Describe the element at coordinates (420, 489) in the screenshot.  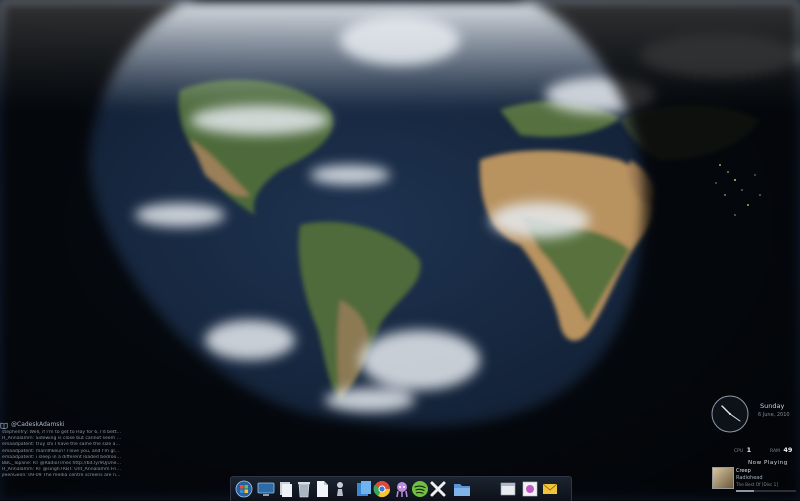
I see `spotify-icon` at that location.